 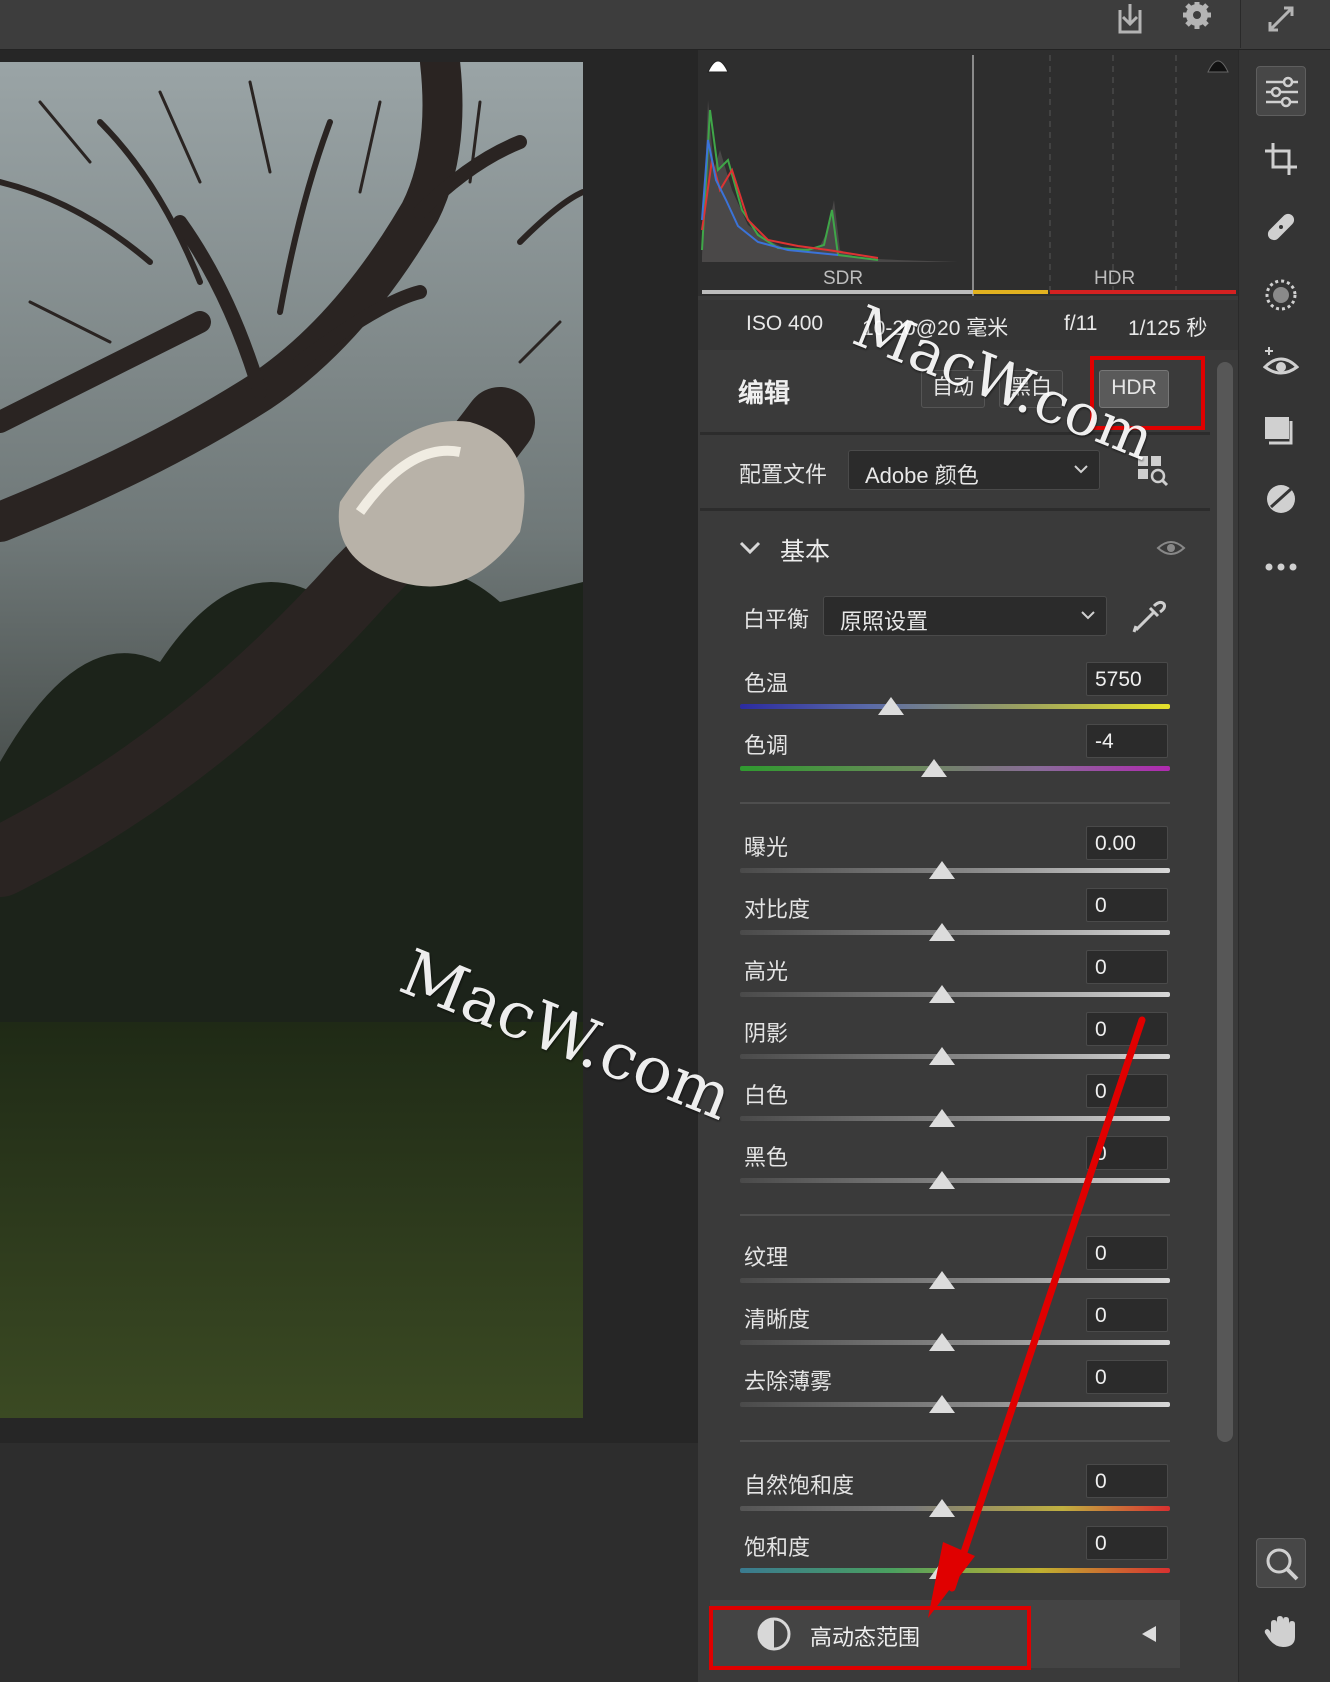 What do you see at coordinates (349, 1562) in the screenshot?
I see `canvas-footer` at bounding box center [349, 1562].